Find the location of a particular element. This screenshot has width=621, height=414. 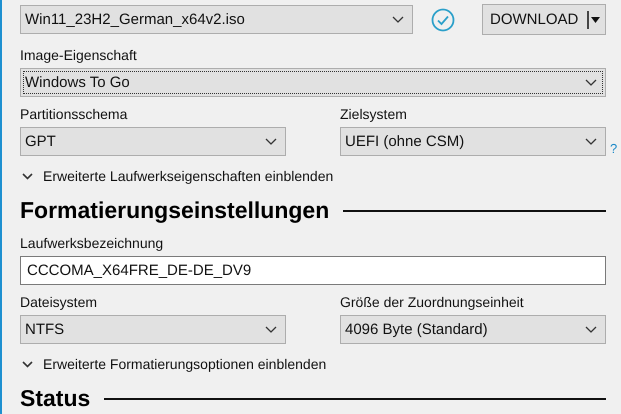

field-label: Image-Eigenschaft is located at coordinates (79, 55).